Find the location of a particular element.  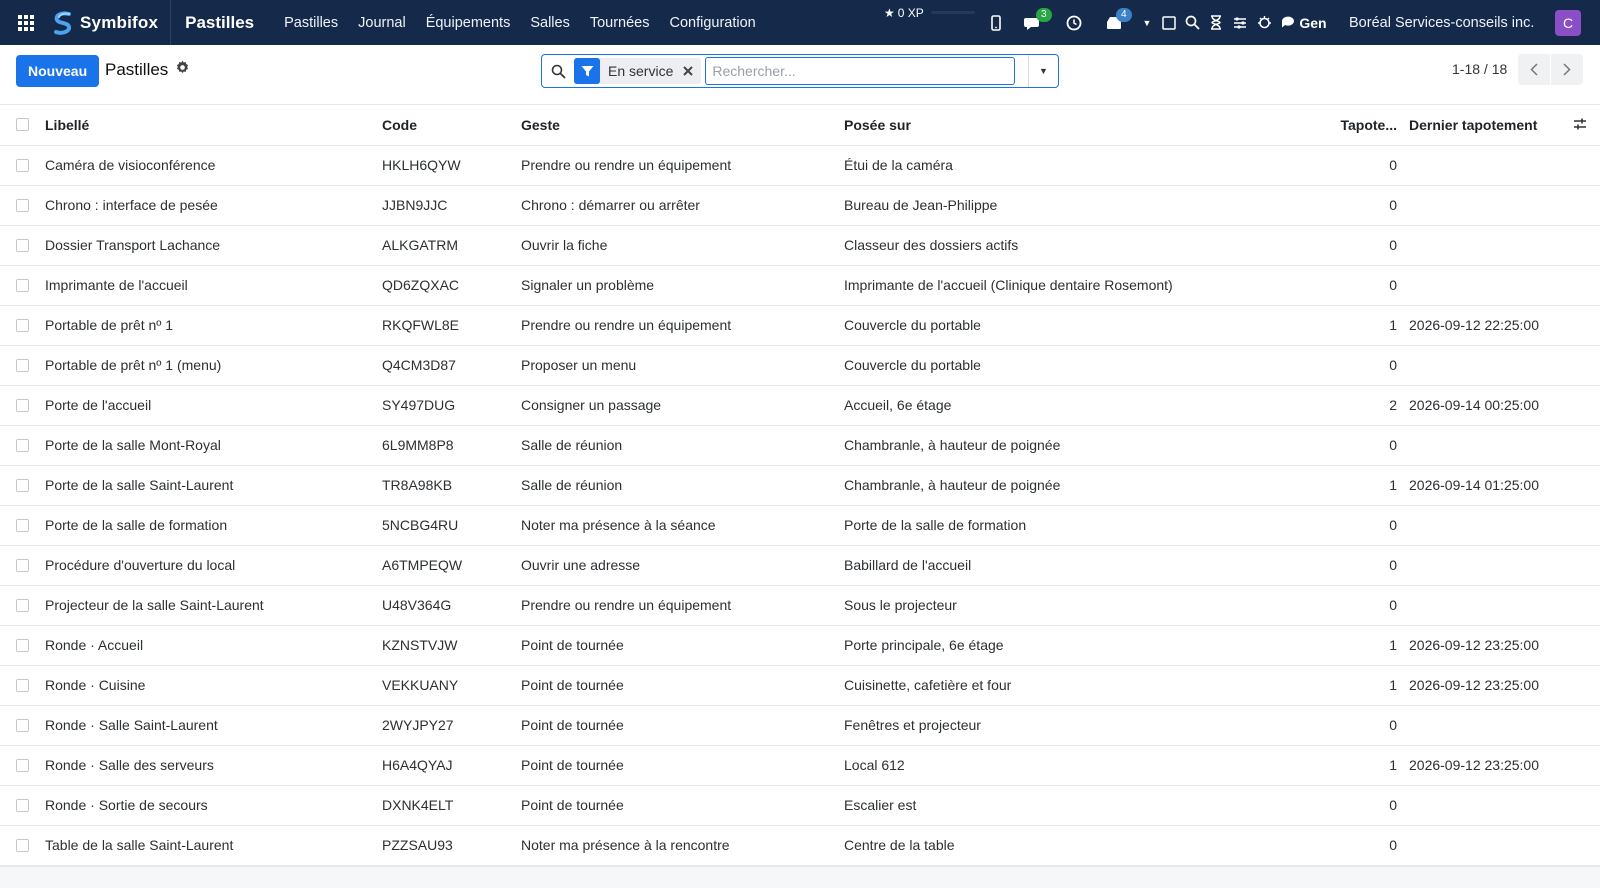

search-options-toggle: ▼ is located at coordinates (1043, 71).